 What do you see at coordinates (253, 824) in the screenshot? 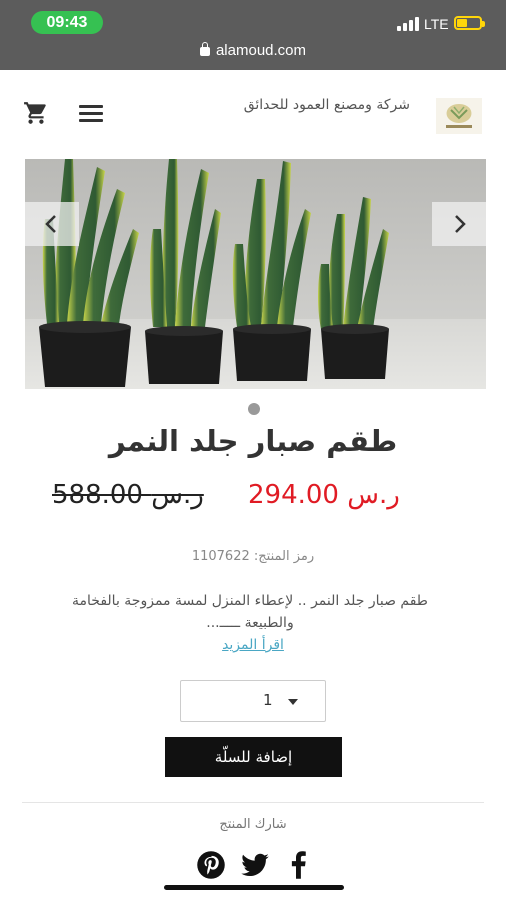
I see `share-label: شارك المنتج` at bounding box center [253, 824].